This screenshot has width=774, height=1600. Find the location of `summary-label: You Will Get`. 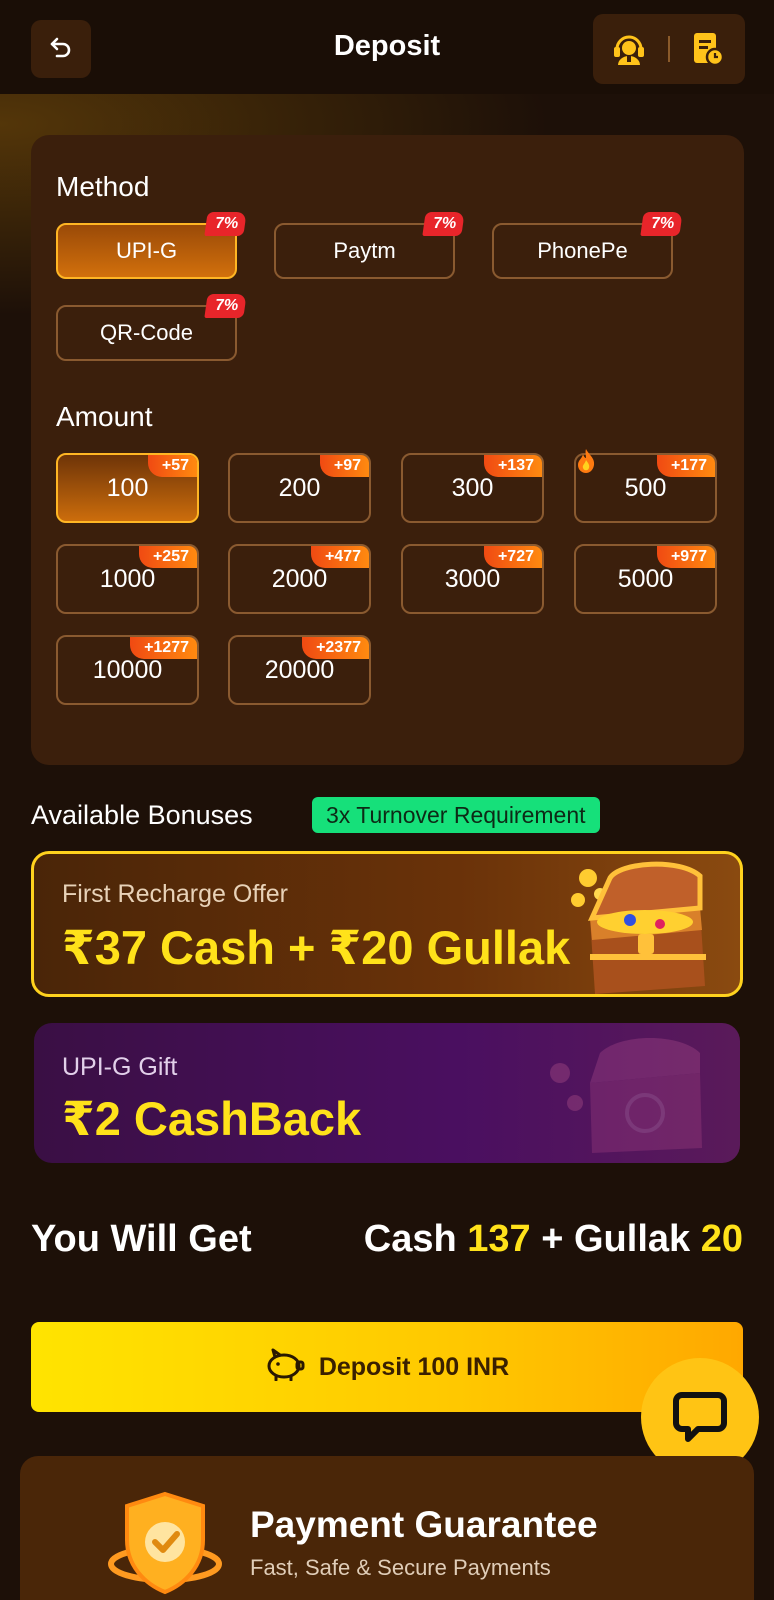

summary-label: You Will Get is located at coordinates (141, 1239).